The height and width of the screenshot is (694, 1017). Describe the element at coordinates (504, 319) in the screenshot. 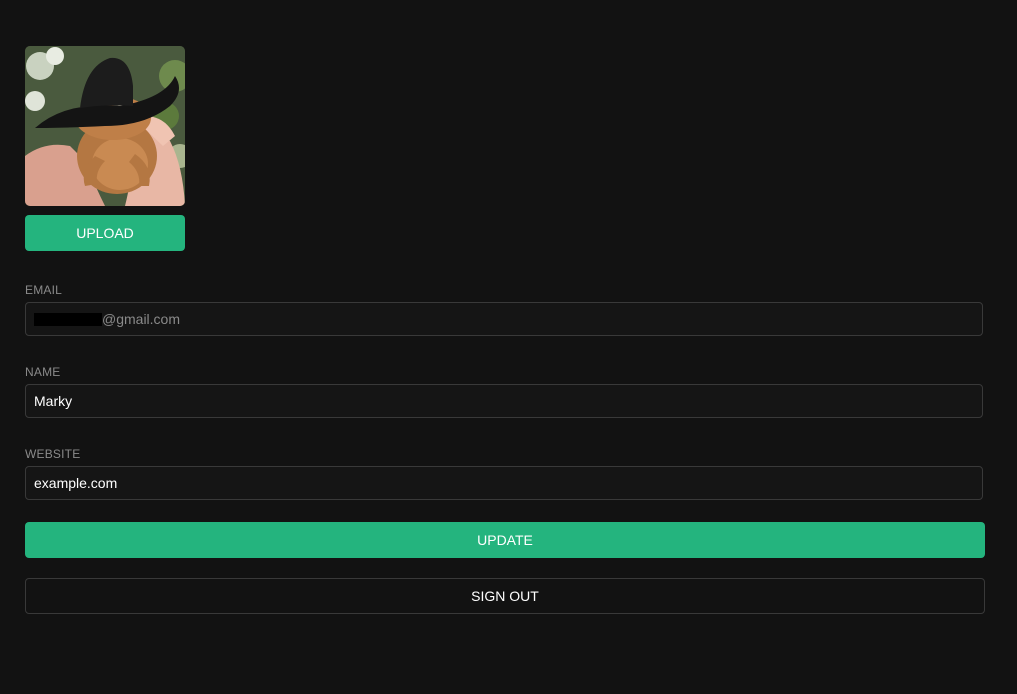

I see `email-field: @gmail.com` at that location.